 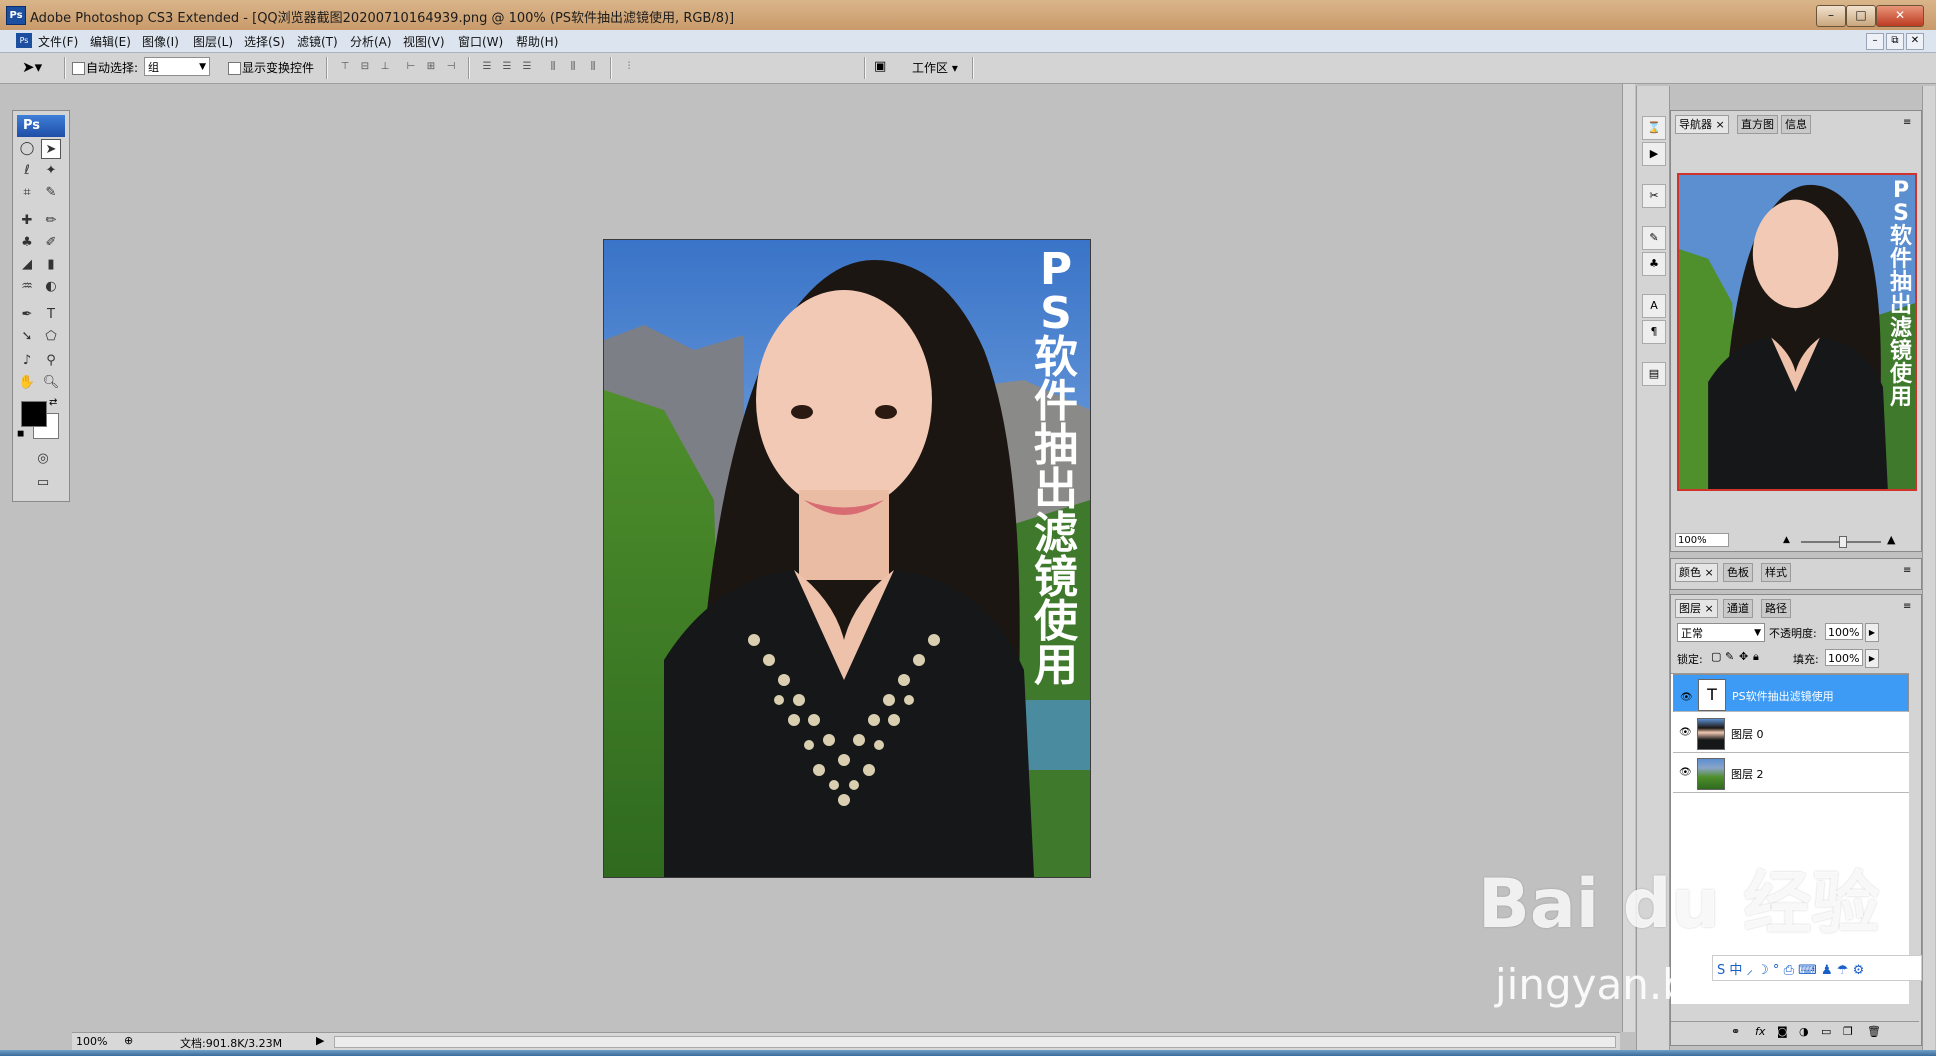 I want to click on tab-channels: 通道, so click(x=1738, y=608).